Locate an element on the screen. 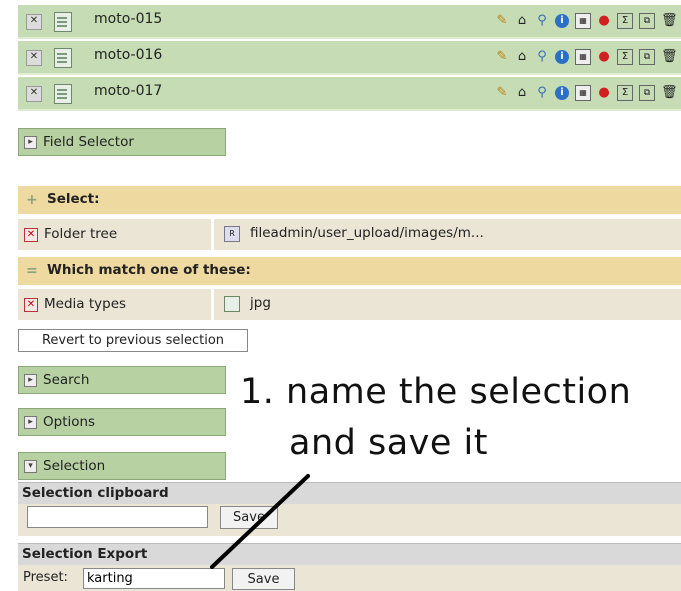  folder-tree-cell: ✕ Folder tree is located at coordinates (116, 234).